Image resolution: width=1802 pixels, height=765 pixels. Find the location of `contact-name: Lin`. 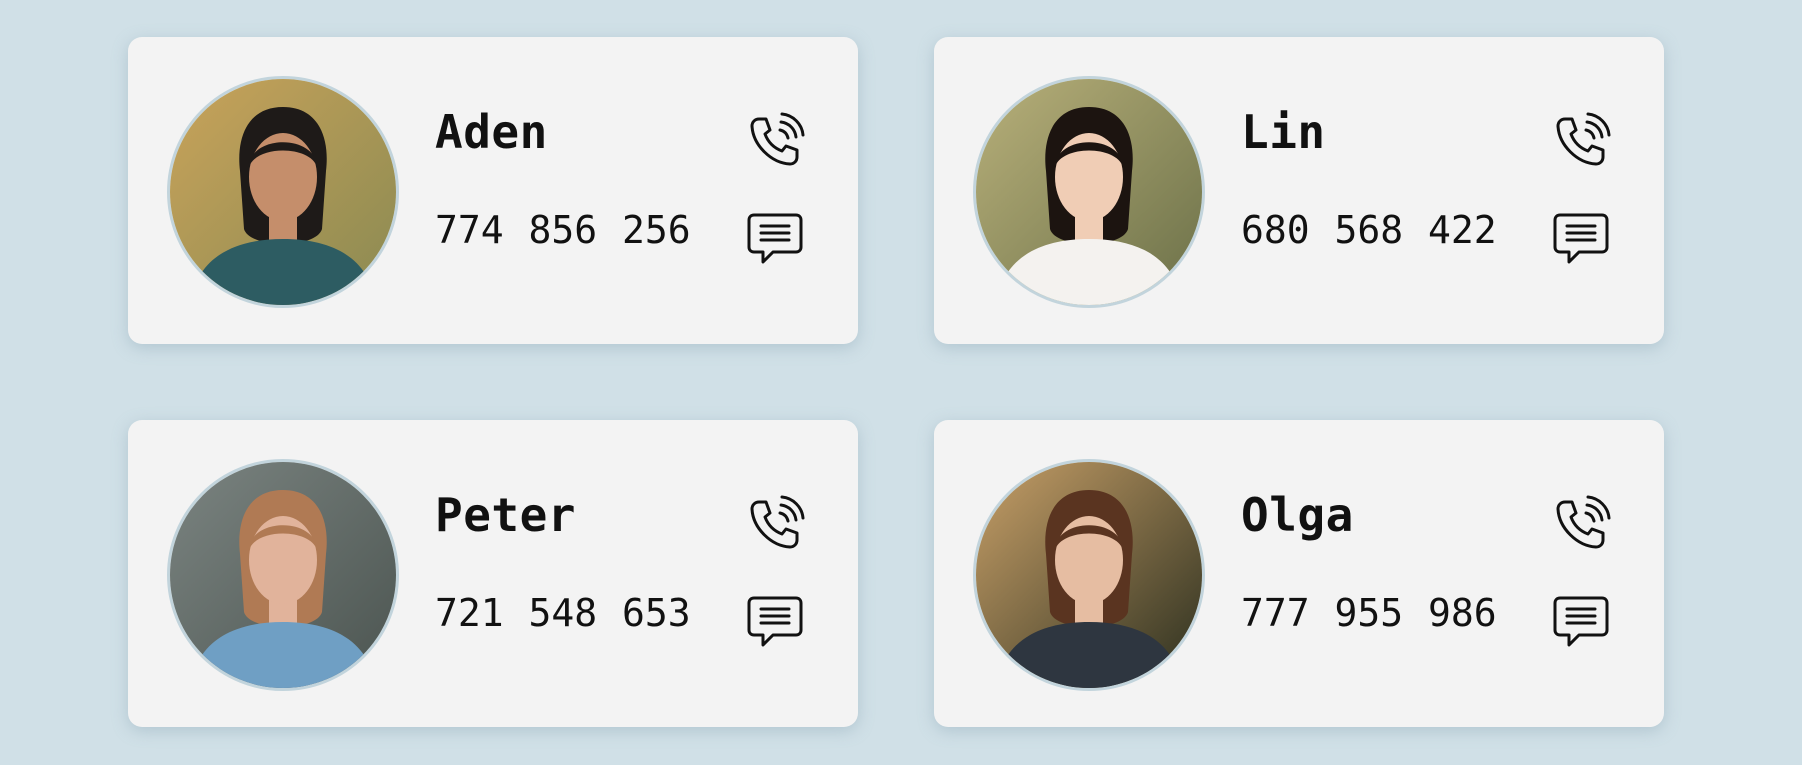

contact-name: Lin is located at coordinates (1283, 132).